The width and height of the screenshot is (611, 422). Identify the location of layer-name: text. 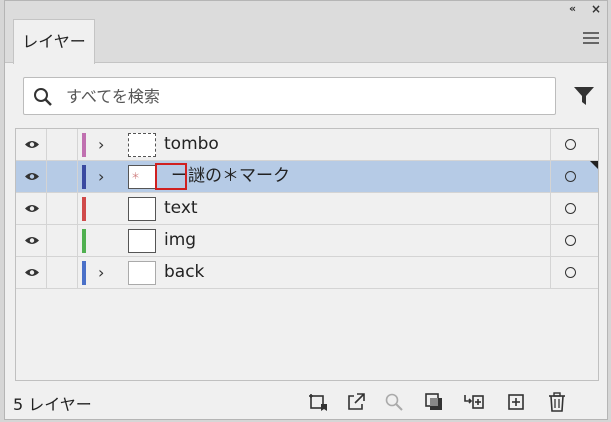
(181, 208).